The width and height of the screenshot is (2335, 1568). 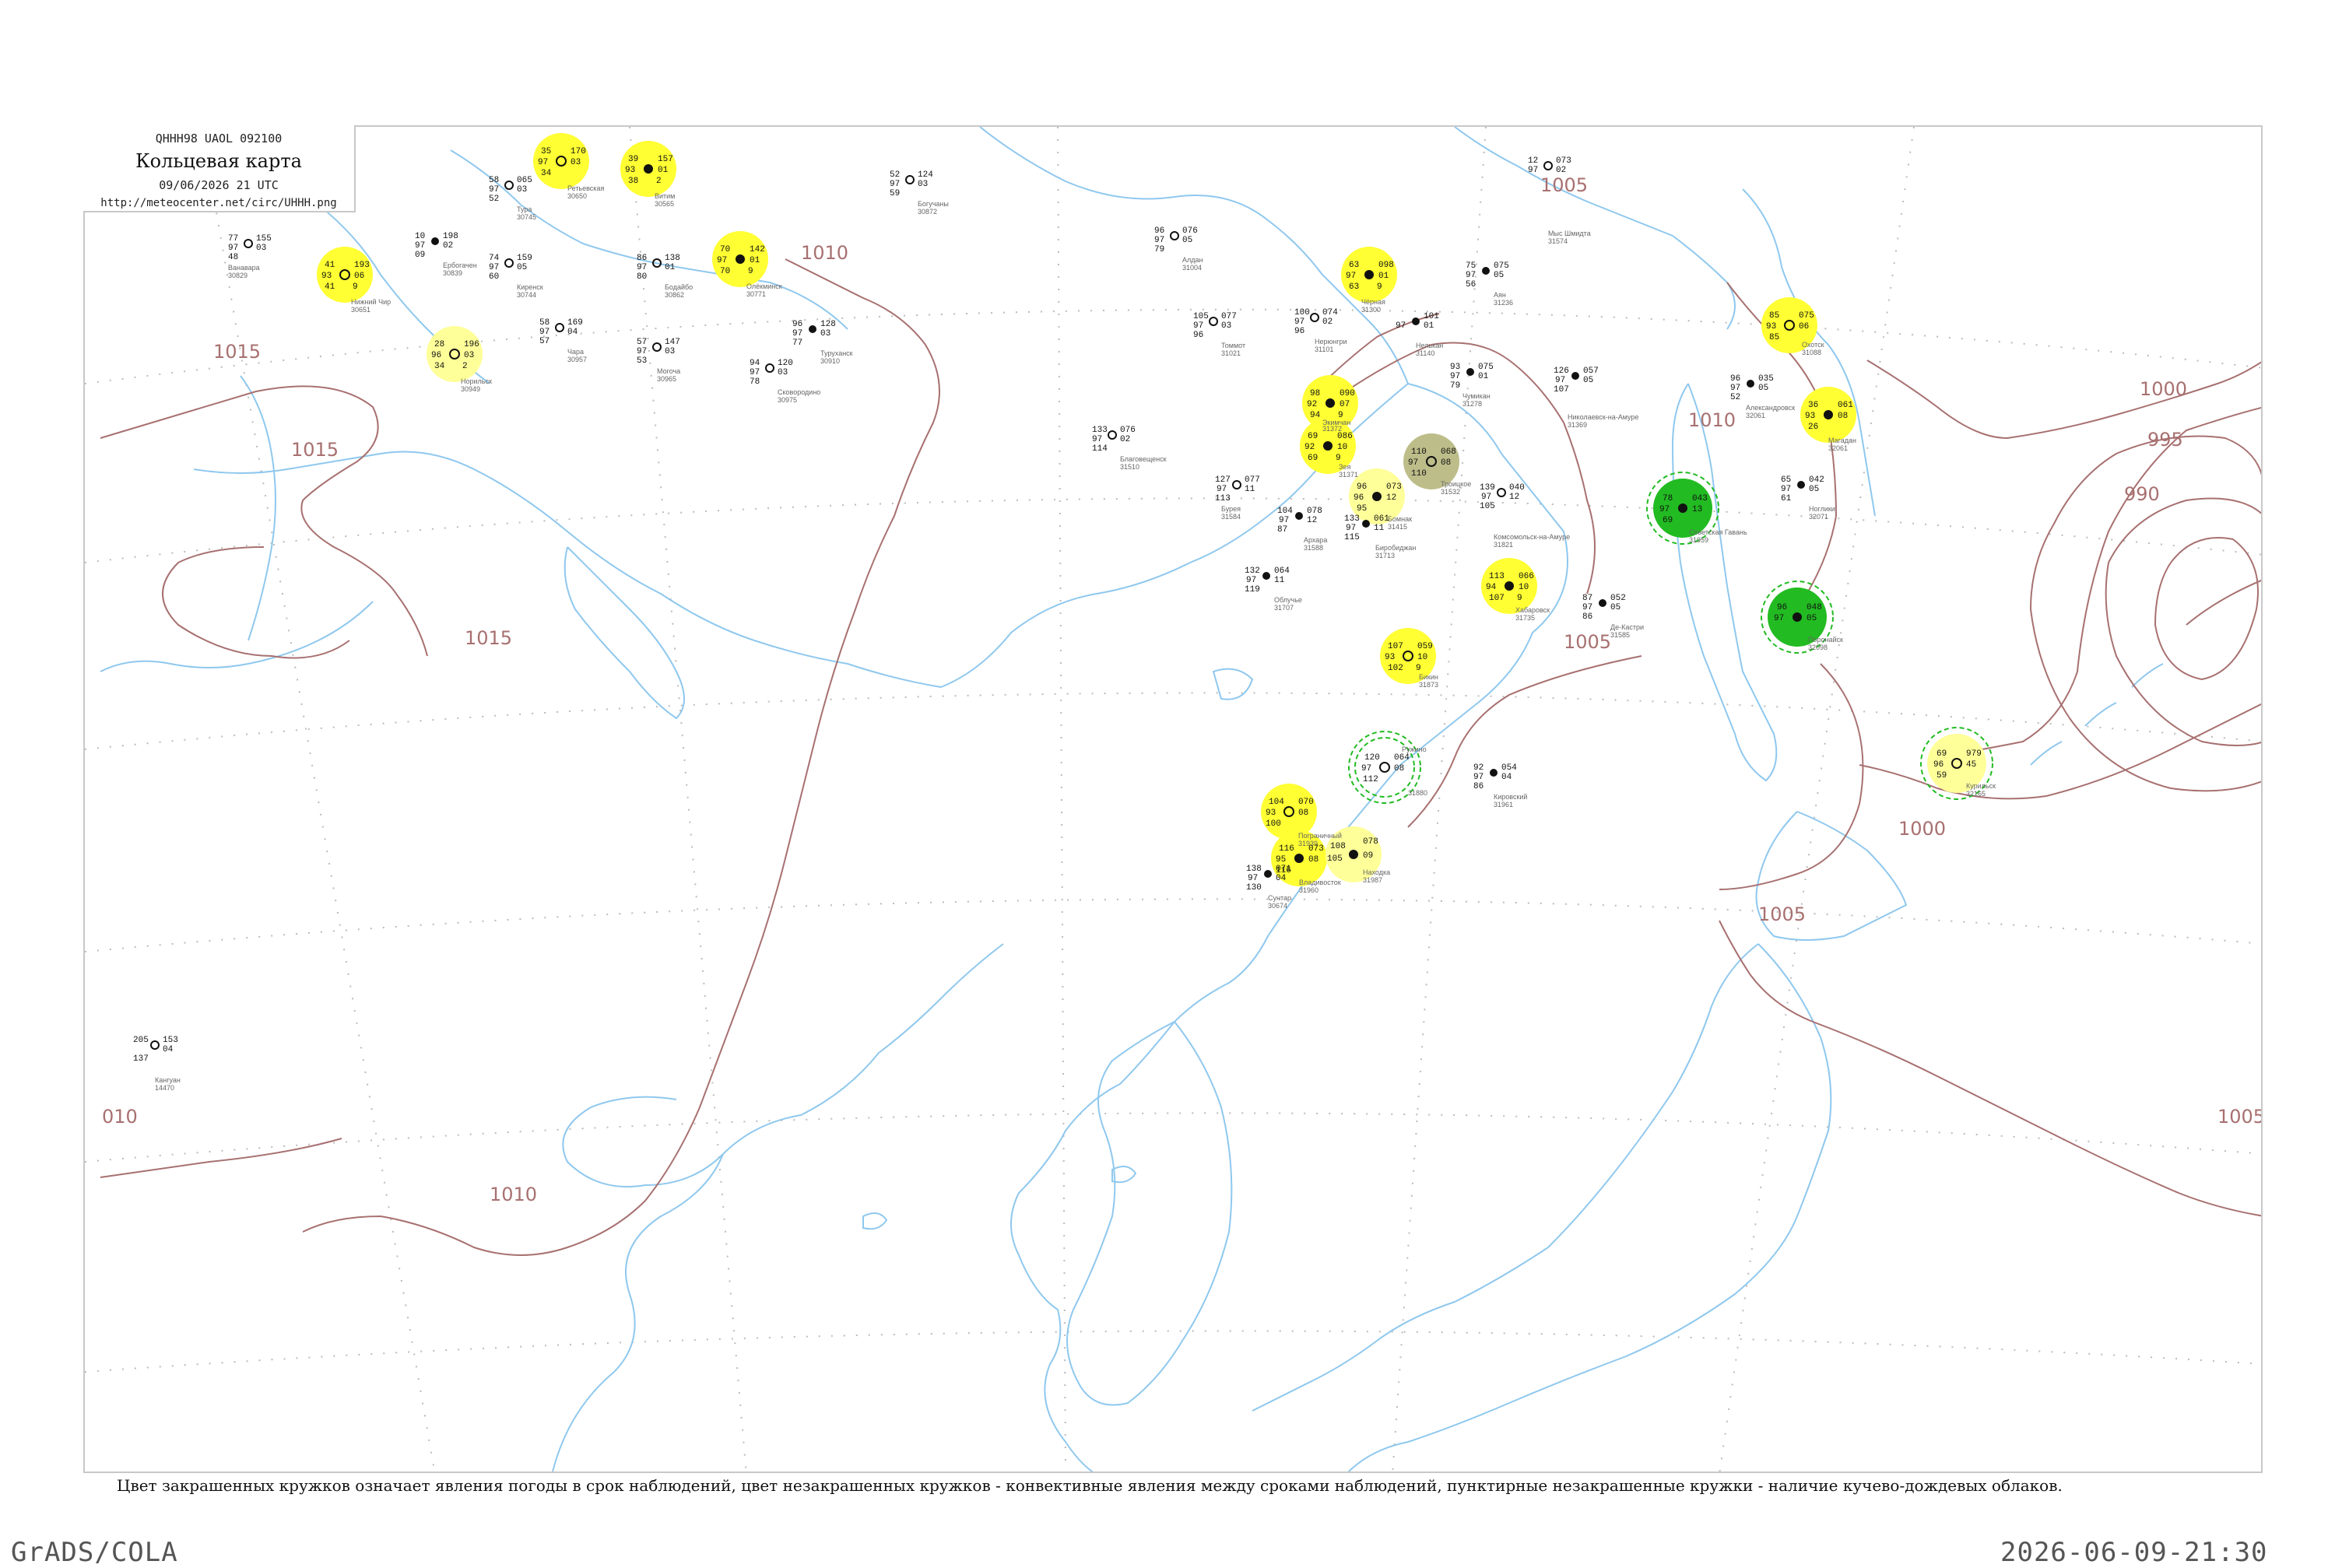 I want to click on station-plot: 105 077 97 03 96 Томмот 31021, so click(x=1219, y=334).